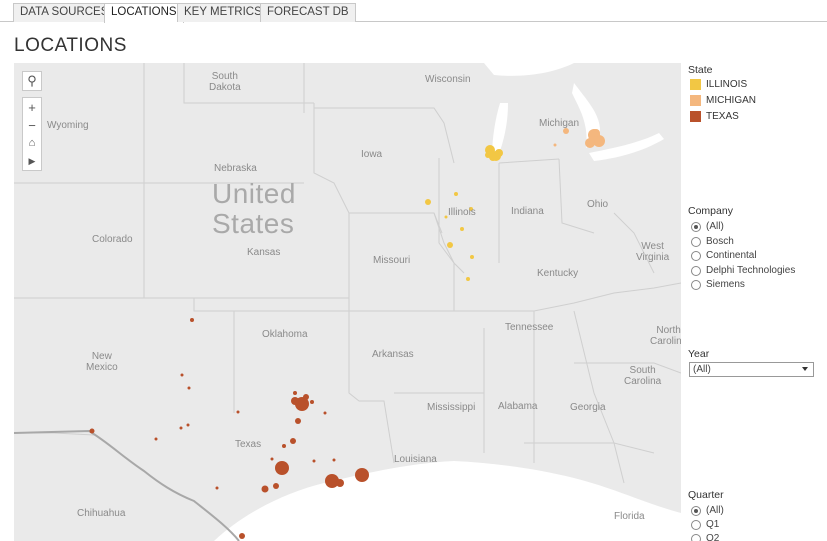 The height and width of the screenshot is (541, 827). I want to click on tab-forecast-db: FORECAST DB, so click(308, 12).